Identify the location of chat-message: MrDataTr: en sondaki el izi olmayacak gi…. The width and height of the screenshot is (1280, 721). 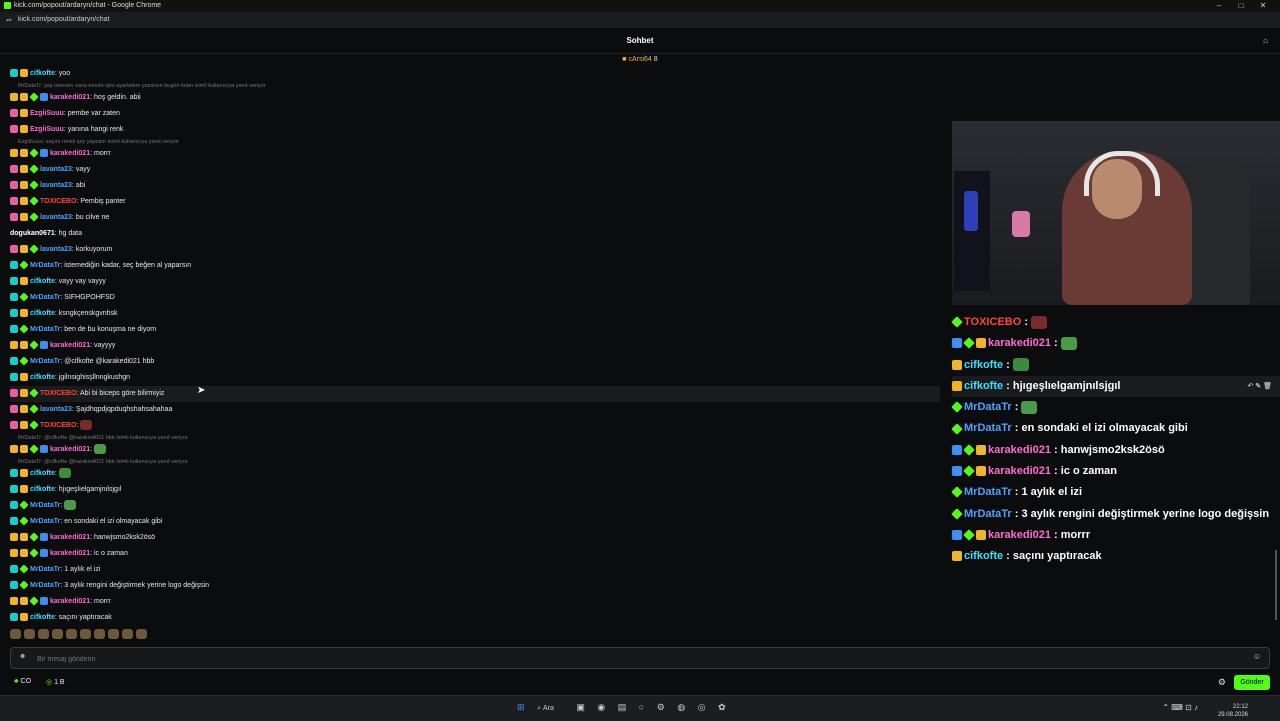
(475, 522).